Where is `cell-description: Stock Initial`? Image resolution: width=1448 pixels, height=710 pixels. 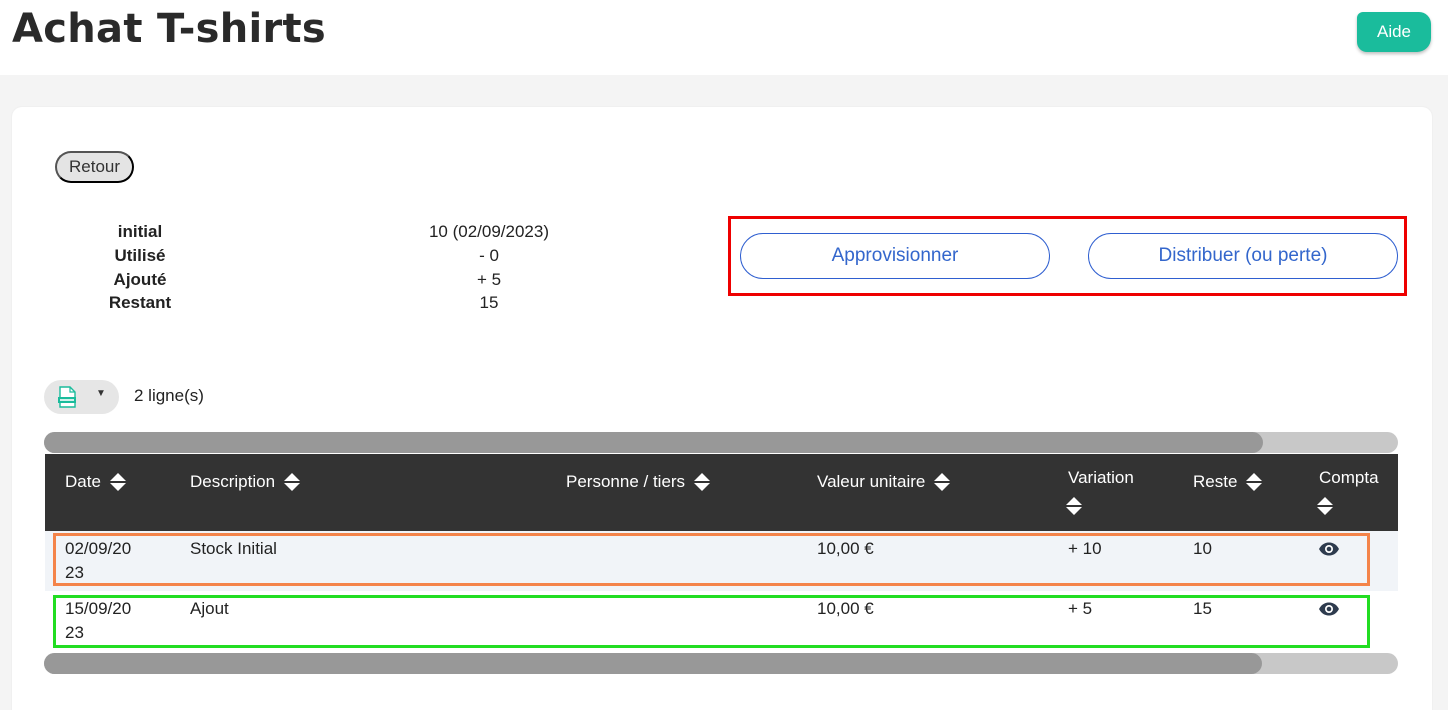 cell-description: Stock Initial is located at coordinates (233, 548).